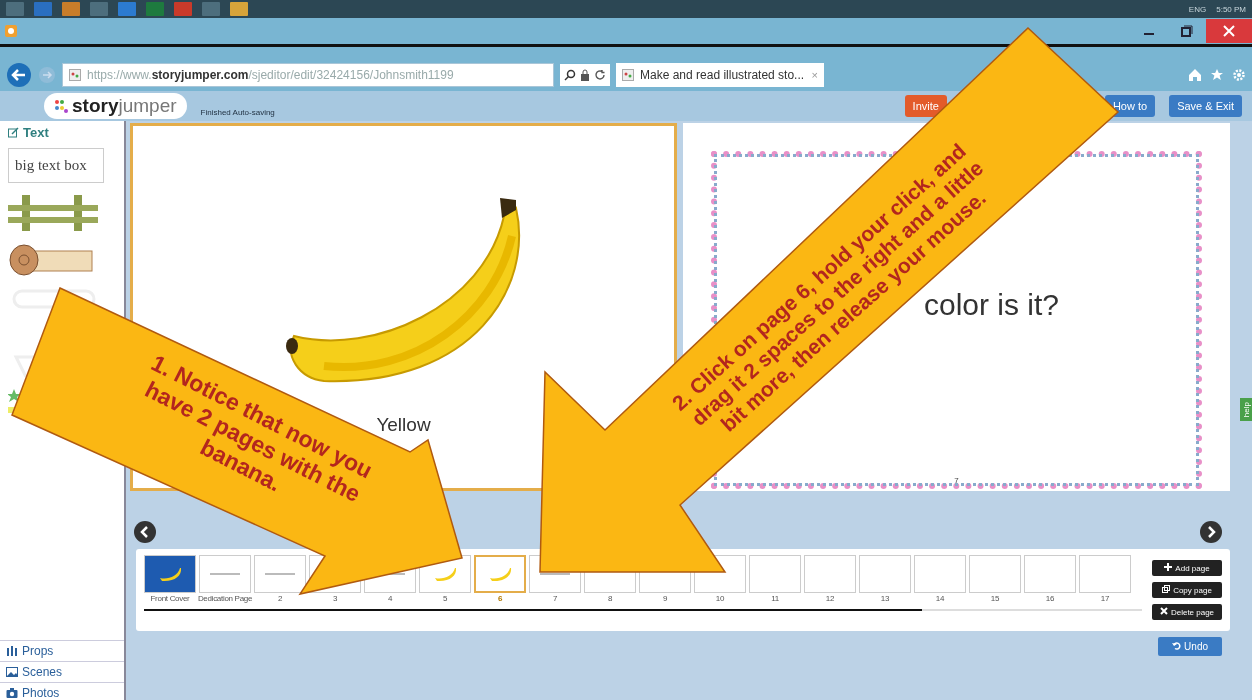 This screenshot has width=1252, height=700. Describe the element at coordinates (47, 75) in the screenshot. I see `forward-icon` at that location.